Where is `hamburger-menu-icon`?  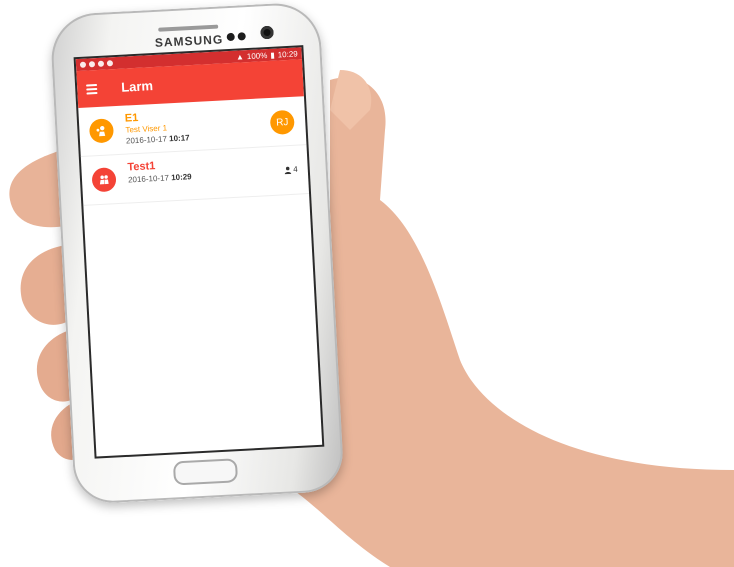
hamburger-menu-icon is located at coordinates (92, 89).